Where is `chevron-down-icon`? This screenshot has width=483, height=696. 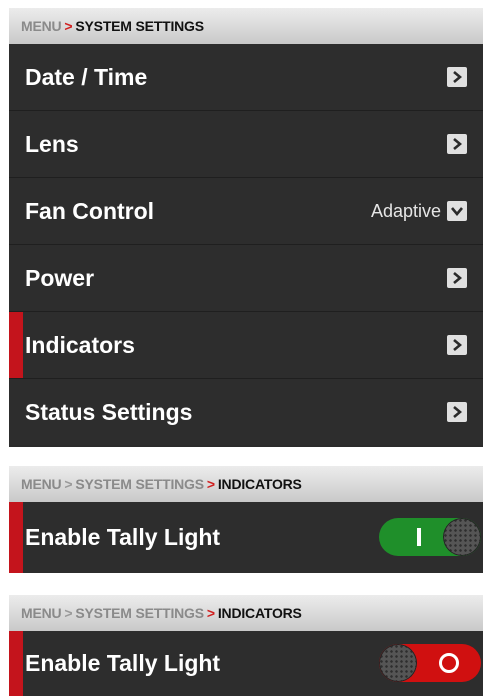
chevron-down-icon is located at coordinates (457, 211).